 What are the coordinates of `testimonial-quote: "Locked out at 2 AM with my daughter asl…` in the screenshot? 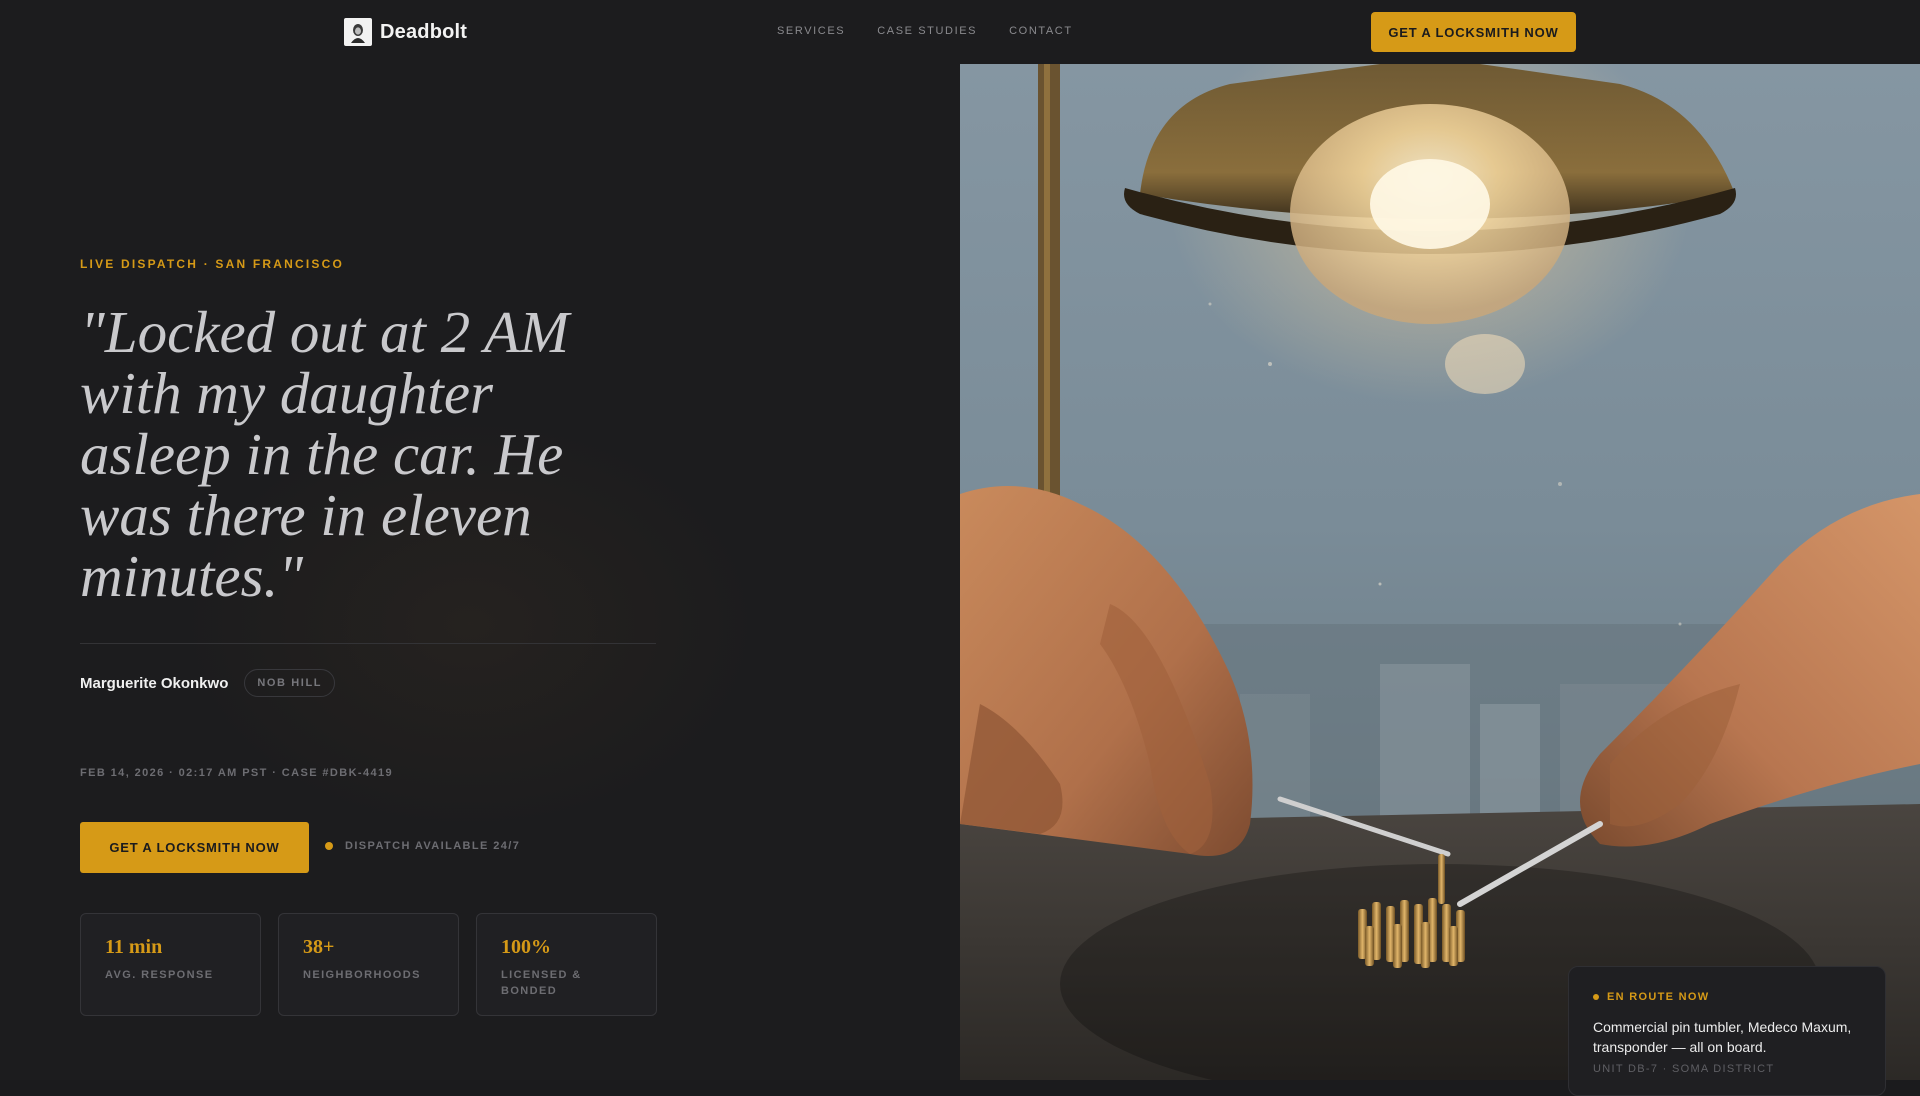 It's located at (325, 454).